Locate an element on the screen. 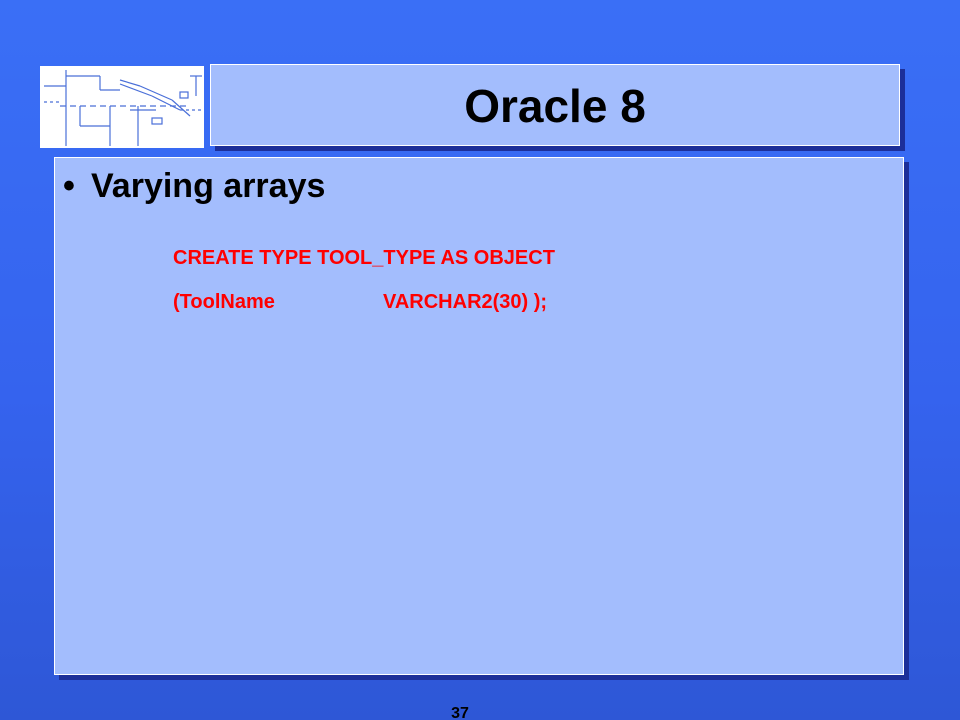 The width and height of the screenshot is (960, 720). slide-title: Oracle 8 is located at coordinates (555, 106).